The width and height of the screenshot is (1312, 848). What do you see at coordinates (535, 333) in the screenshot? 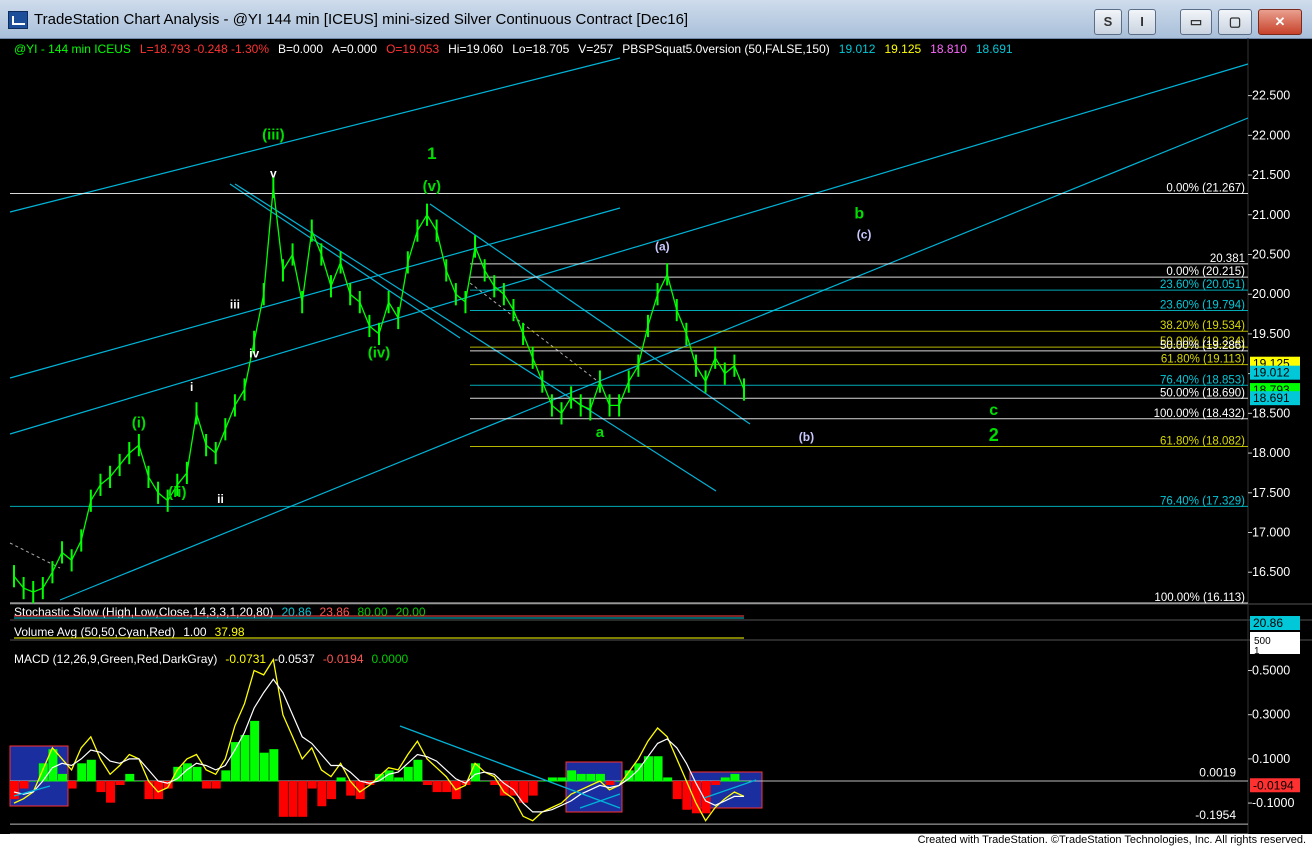
I see `dotted-trend-line` at bounding box center [535, 333].